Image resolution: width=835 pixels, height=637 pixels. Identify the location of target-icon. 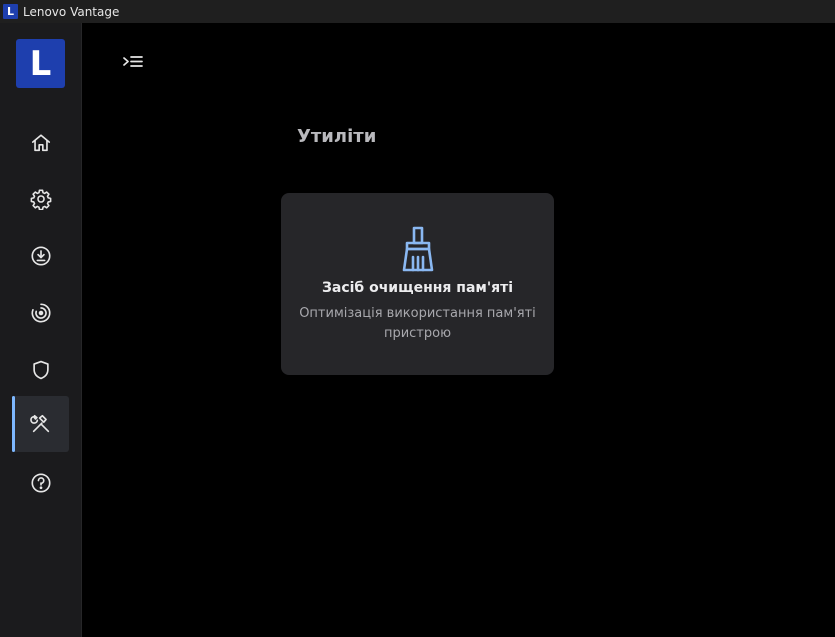
(41, 313).